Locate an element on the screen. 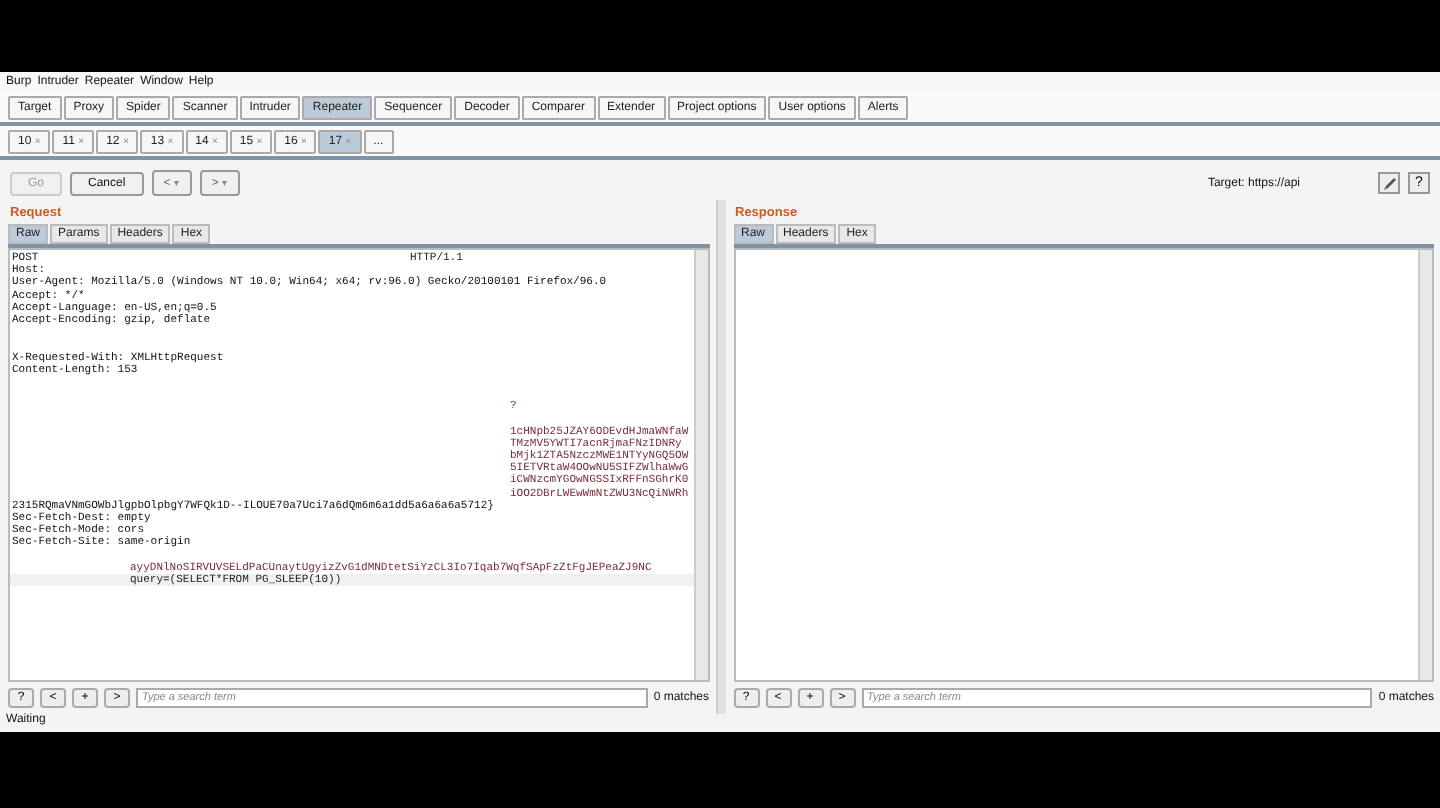 This screenshot has width=1440, height=808. edit-target-button is located at coordinates (1389, 183).